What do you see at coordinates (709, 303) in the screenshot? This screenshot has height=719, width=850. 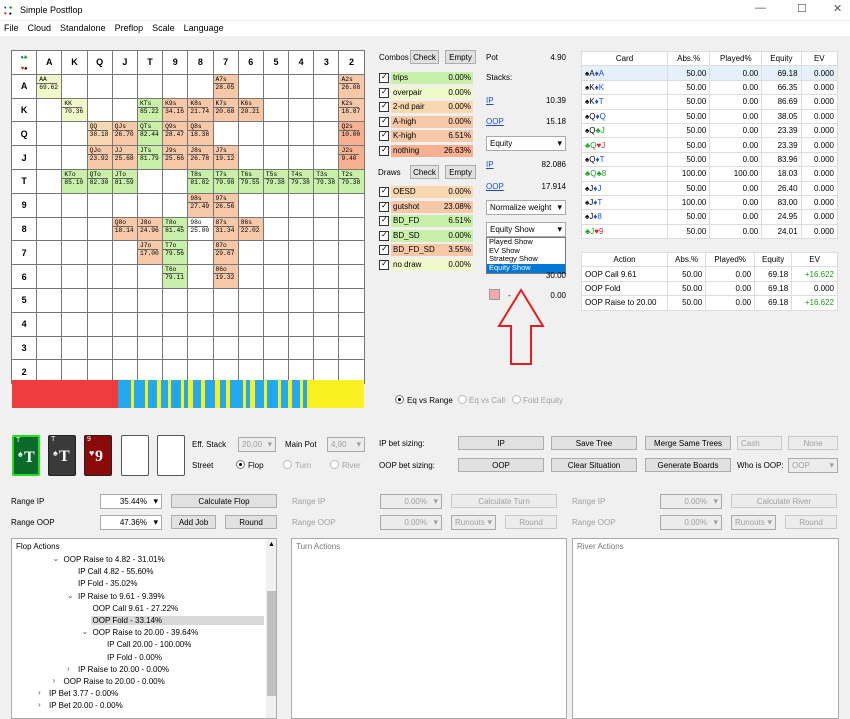 I see `table-row: OOP Raise to 20.00 50.00 0.00 69.18 +16.622` at bounding box center [709, 303].